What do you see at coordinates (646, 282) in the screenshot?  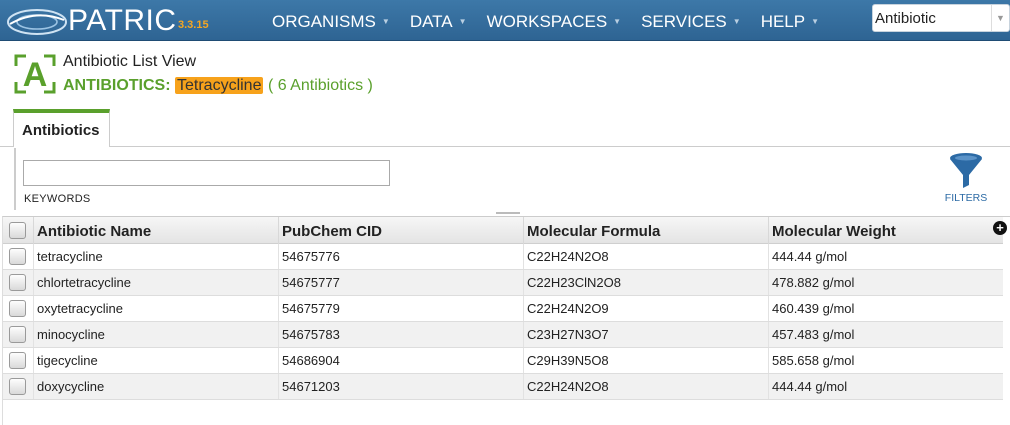 I see `molecular-formula-cell: C22H23ClN2O8` at bounding box center [646, 282].